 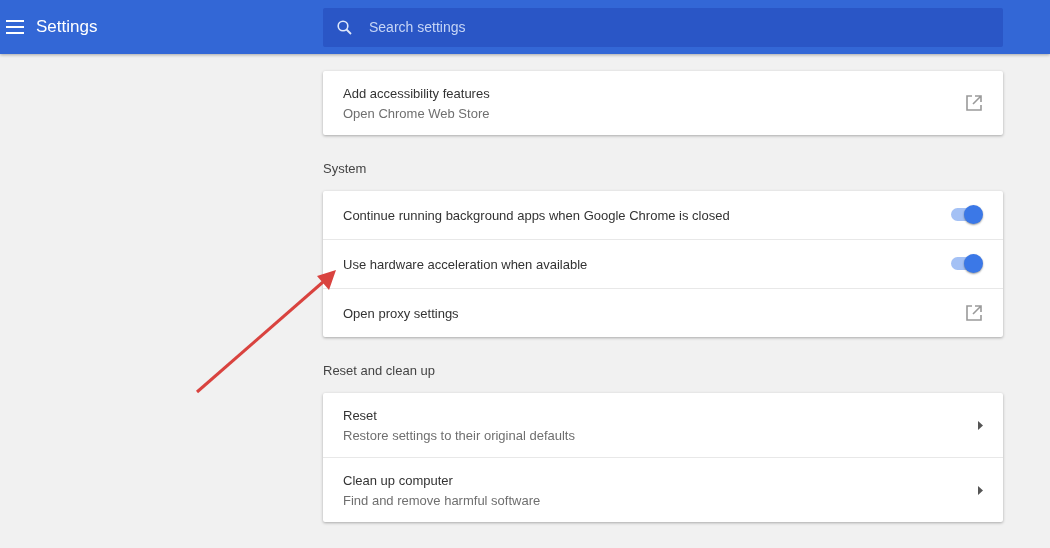 I want to click on search-field: Search settings, so click(x=663, y=27).